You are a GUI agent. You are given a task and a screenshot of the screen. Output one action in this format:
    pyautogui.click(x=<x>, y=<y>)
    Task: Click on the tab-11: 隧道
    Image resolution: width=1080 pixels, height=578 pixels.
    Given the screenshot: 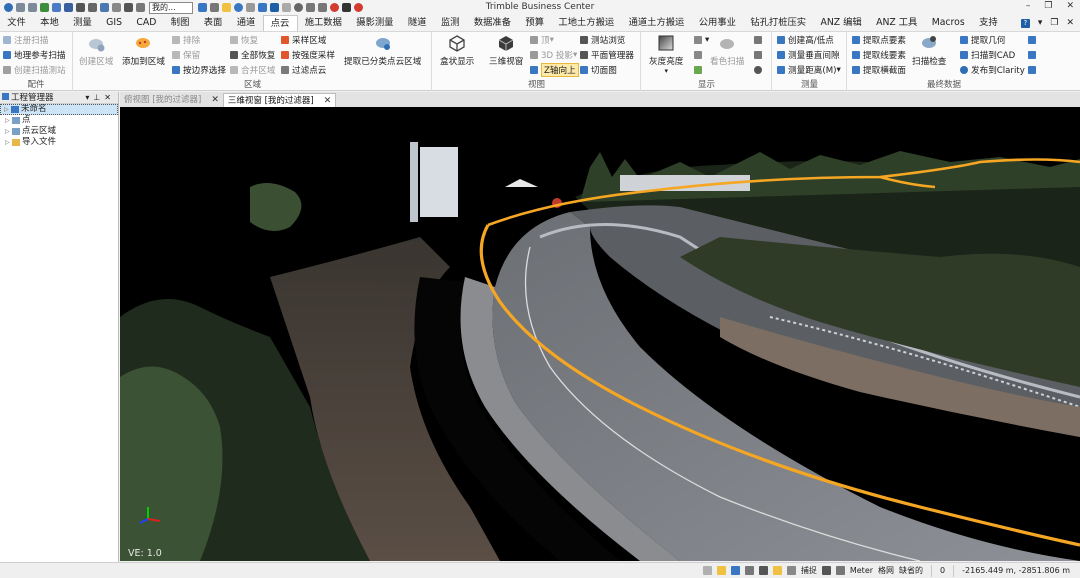 What is the action you would take?
    pyautogui.click(x=417, y=23)
    